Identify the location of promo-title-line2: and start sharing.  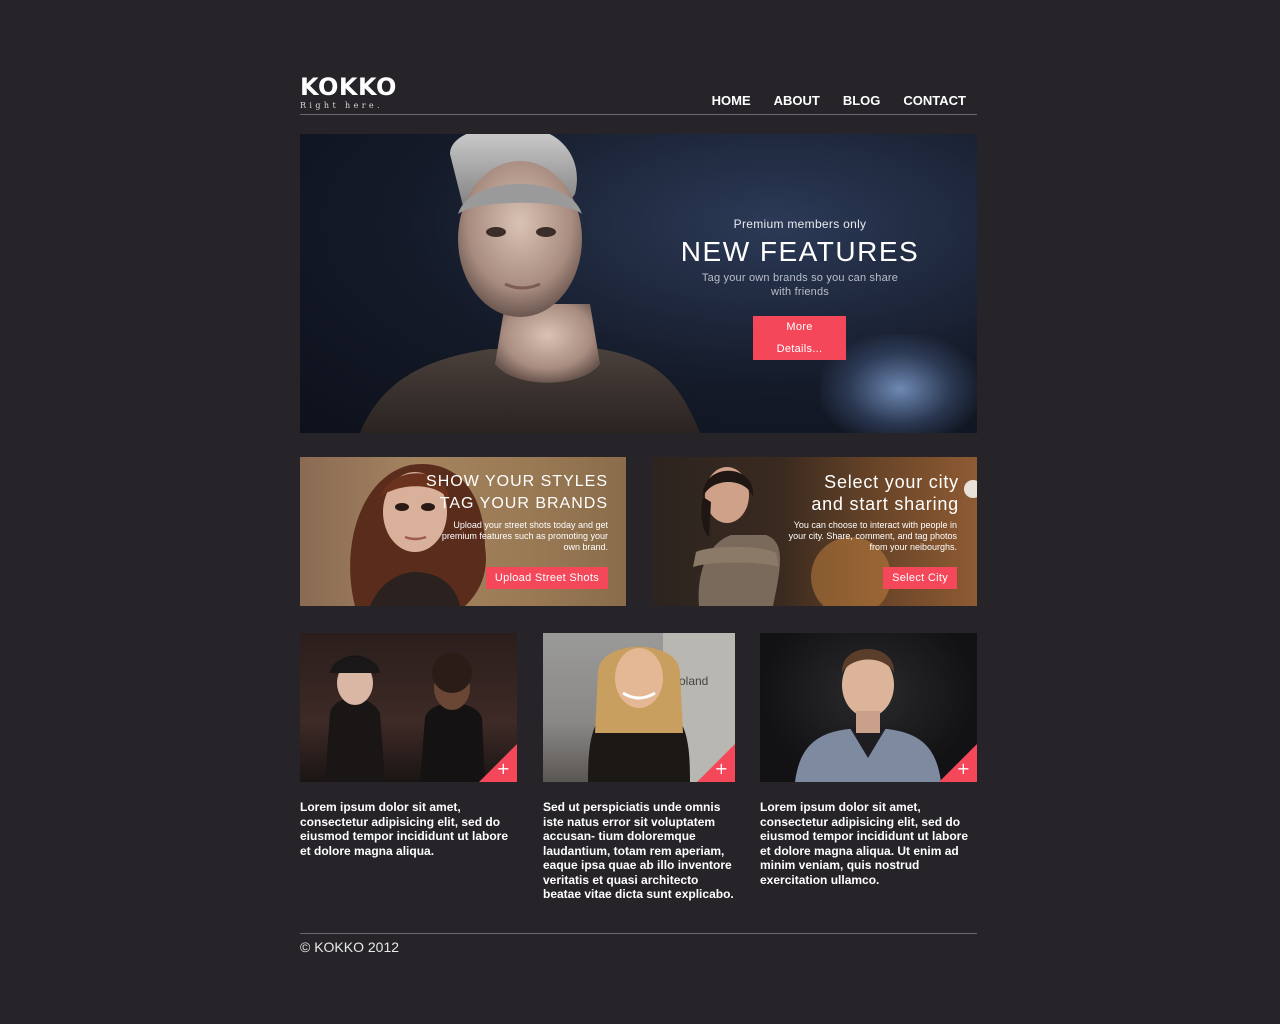
(885, 504).